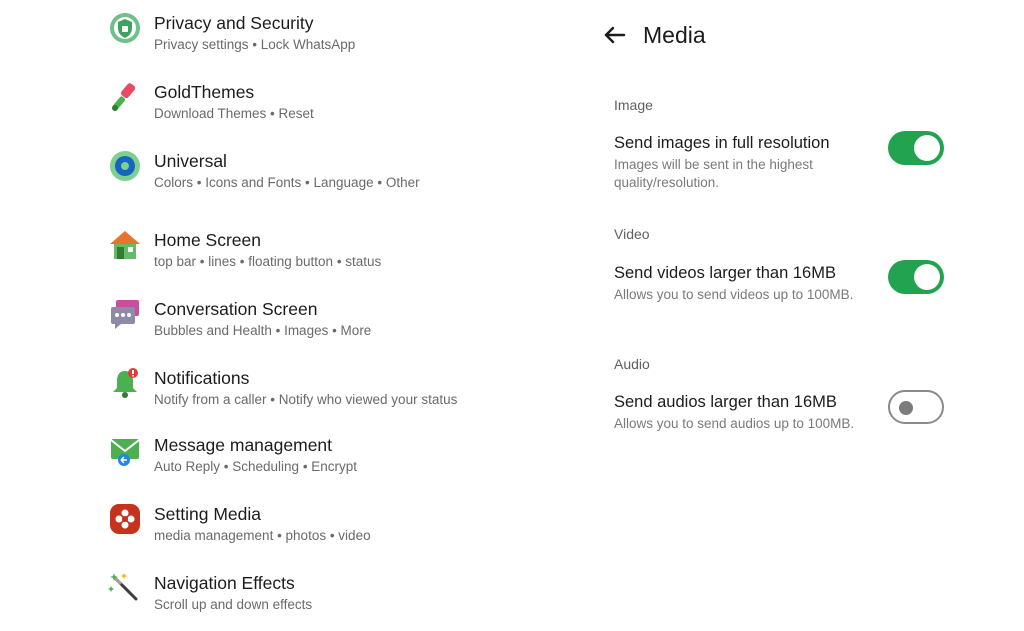  I want to click on page-title: Media, so click(674, 35).